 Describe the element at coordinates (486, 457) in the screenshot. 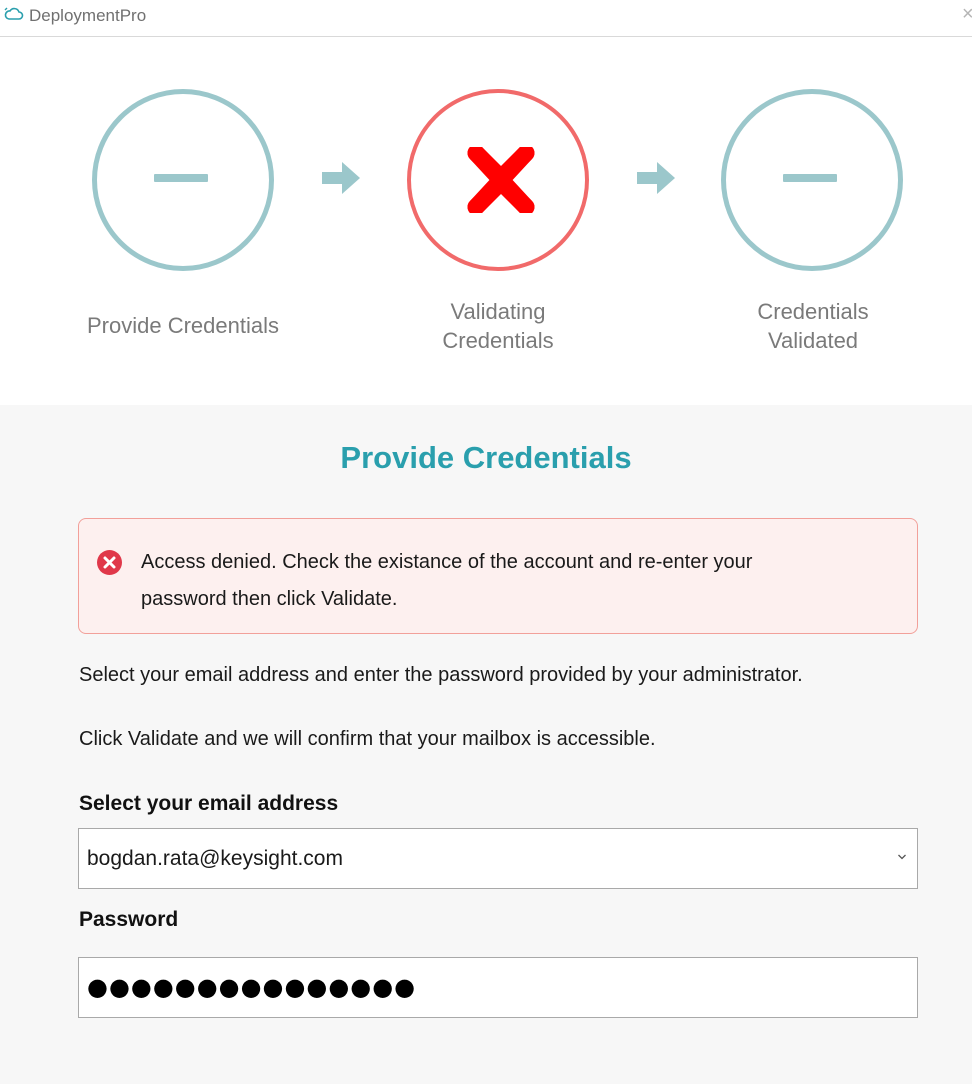

I see `page-title: Provide Credentials` at that location.